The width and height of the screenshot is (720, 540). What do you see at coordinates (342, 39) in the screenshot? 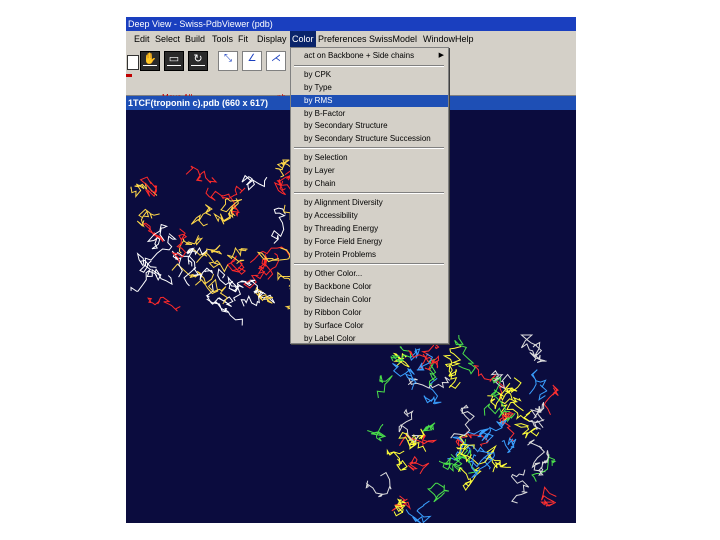
I see `menu-preferences: Preferences` at bounding box center [342, 39].